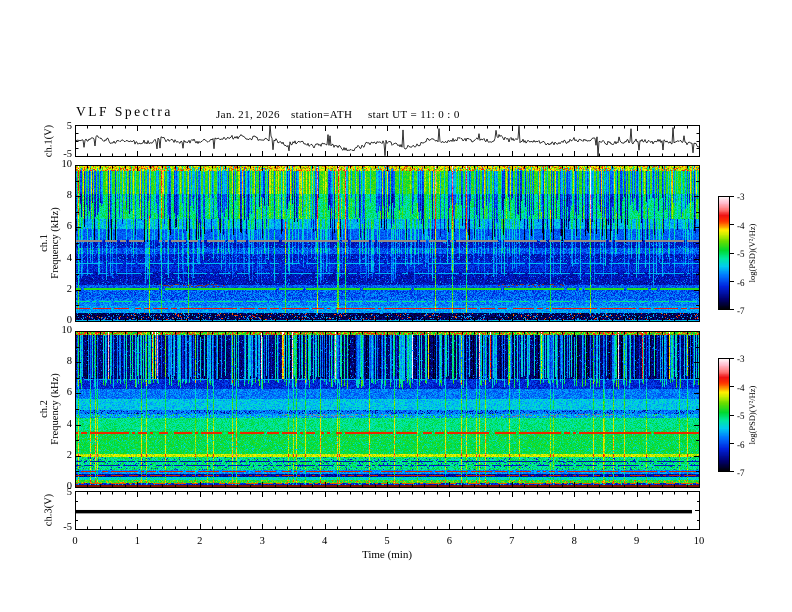 The image size is (792, 612). Describe the element at coordinates (67, 330) in the screenshot. I see `freq-tick-label: 10` at that location.